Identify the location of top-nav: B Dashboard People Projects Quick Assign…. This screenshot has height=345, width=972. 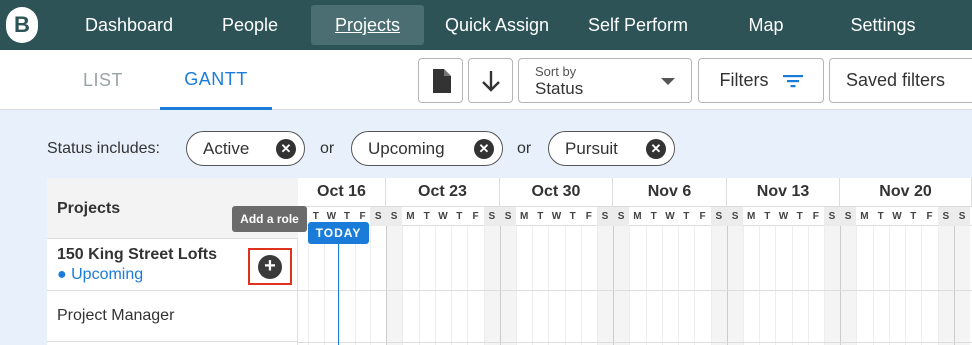
(486, 25).